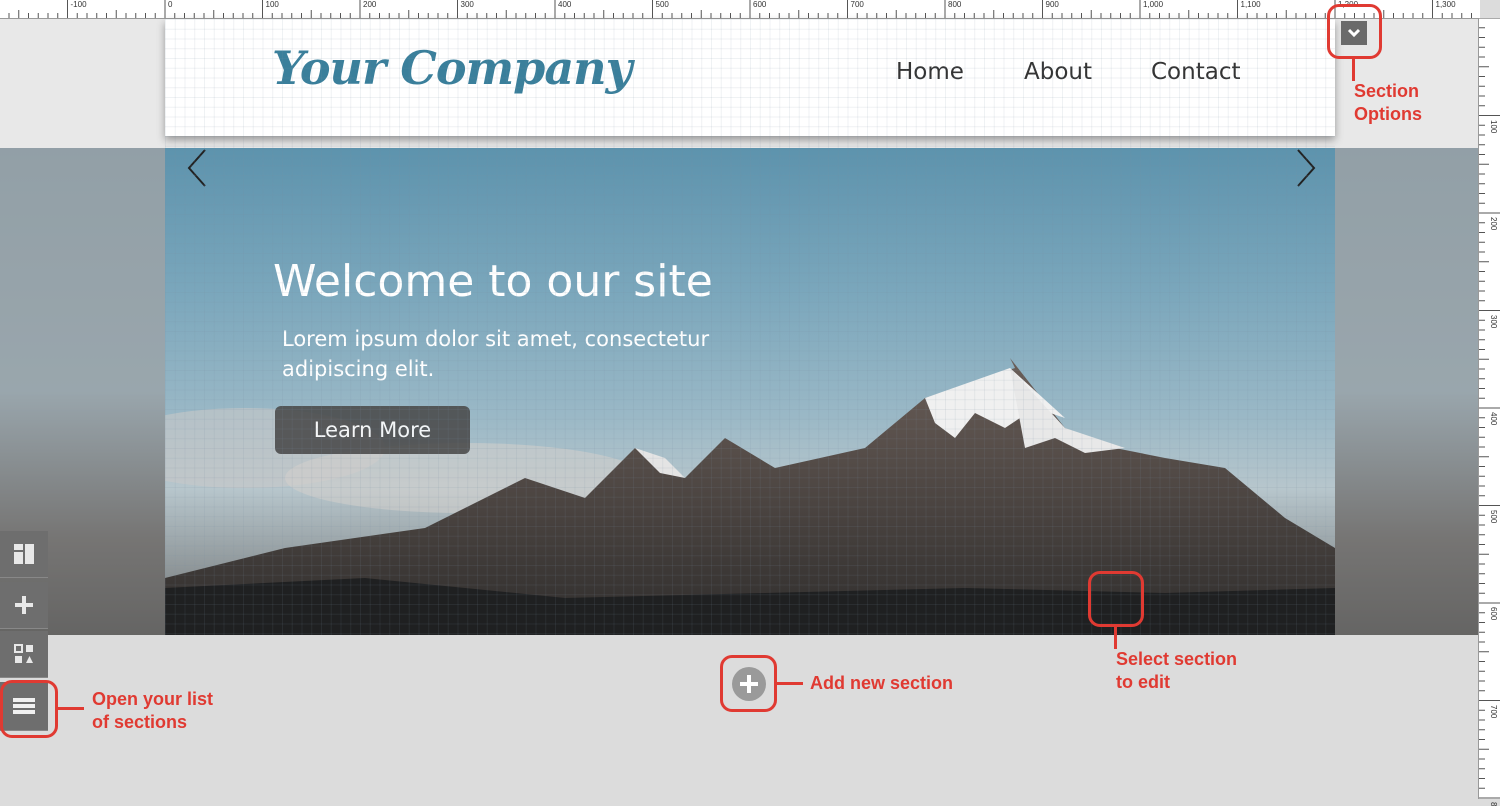  I want to click on hero-title: Welcome to our site, so click(493, 281).